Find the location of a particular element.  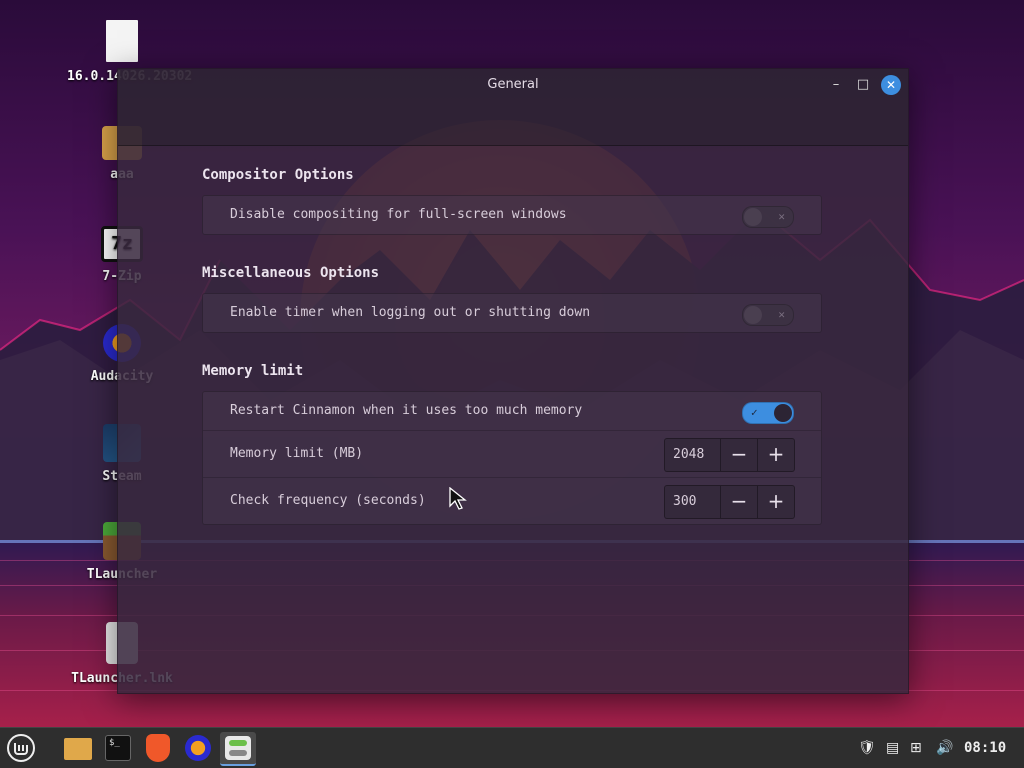

toggle-settings-icon is located at coordinates (238, 748).